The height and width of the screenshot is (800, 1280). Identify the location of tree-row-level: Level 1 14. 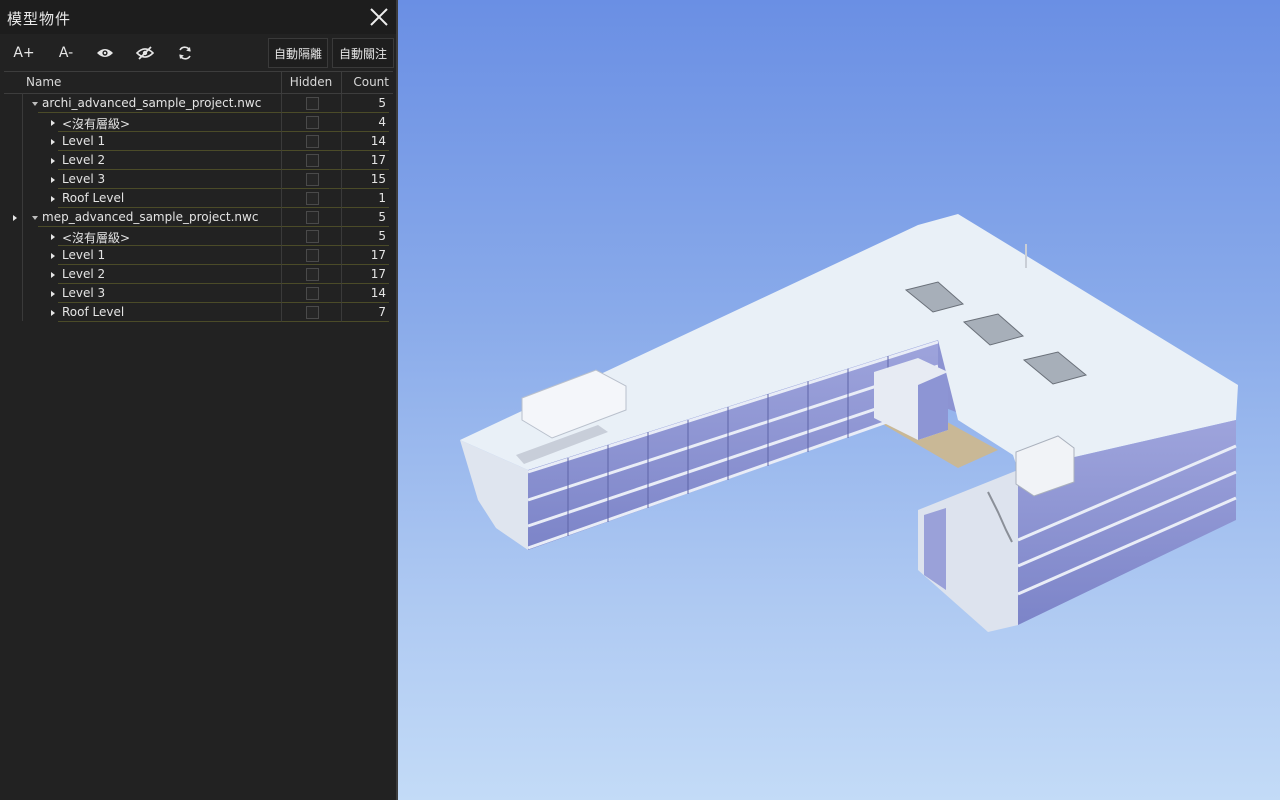
(198, 141).